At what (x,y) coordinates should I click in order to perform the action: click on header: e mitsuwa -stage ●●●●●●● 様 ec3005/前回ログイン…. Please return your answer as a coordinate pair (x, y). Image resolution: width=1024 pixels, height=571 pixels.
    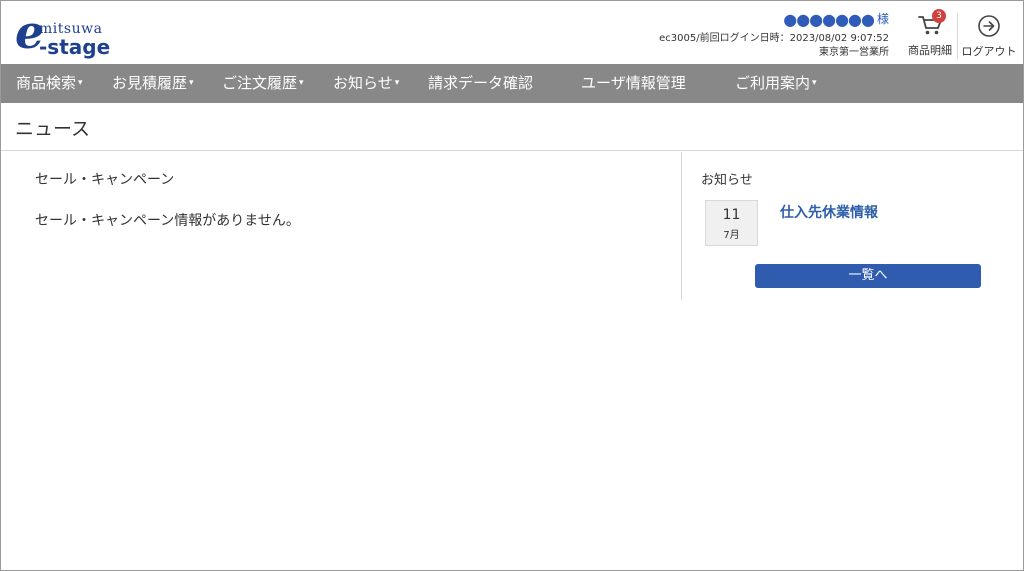
    Looking at the image, I should click on (512, 32).